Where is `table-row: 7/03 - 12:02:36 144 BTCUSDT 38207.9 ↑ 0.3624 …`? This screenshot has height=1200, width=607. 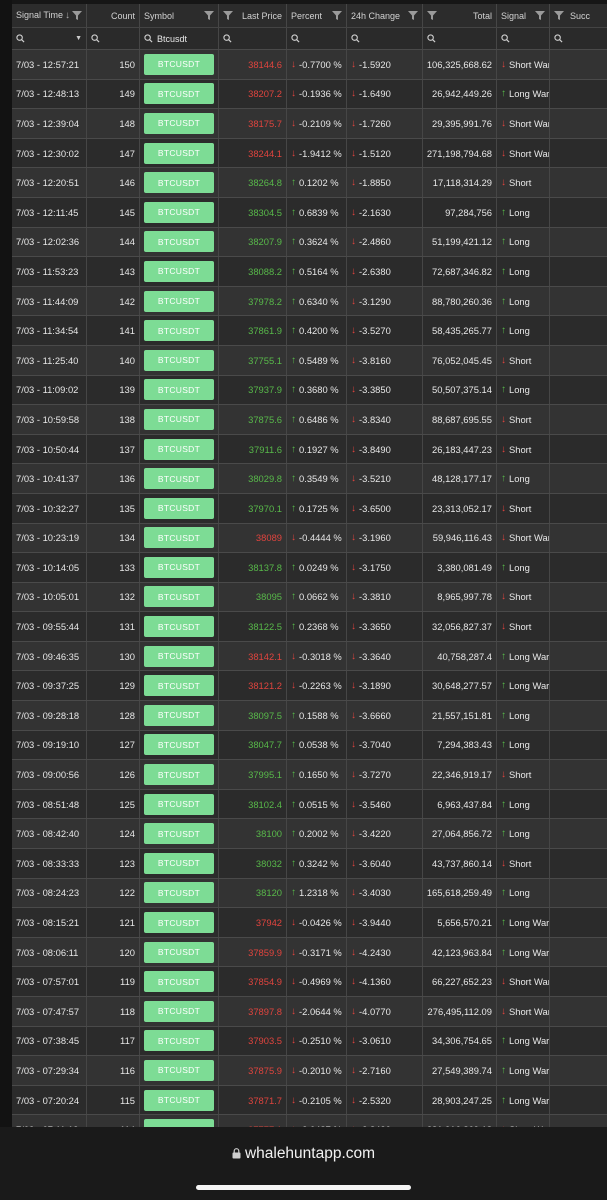
table-row: 7/03 - 12:02:36 144 BTCUSDT 38207.9 ↑ 0.3624 … is located at coordinates (309, 242).